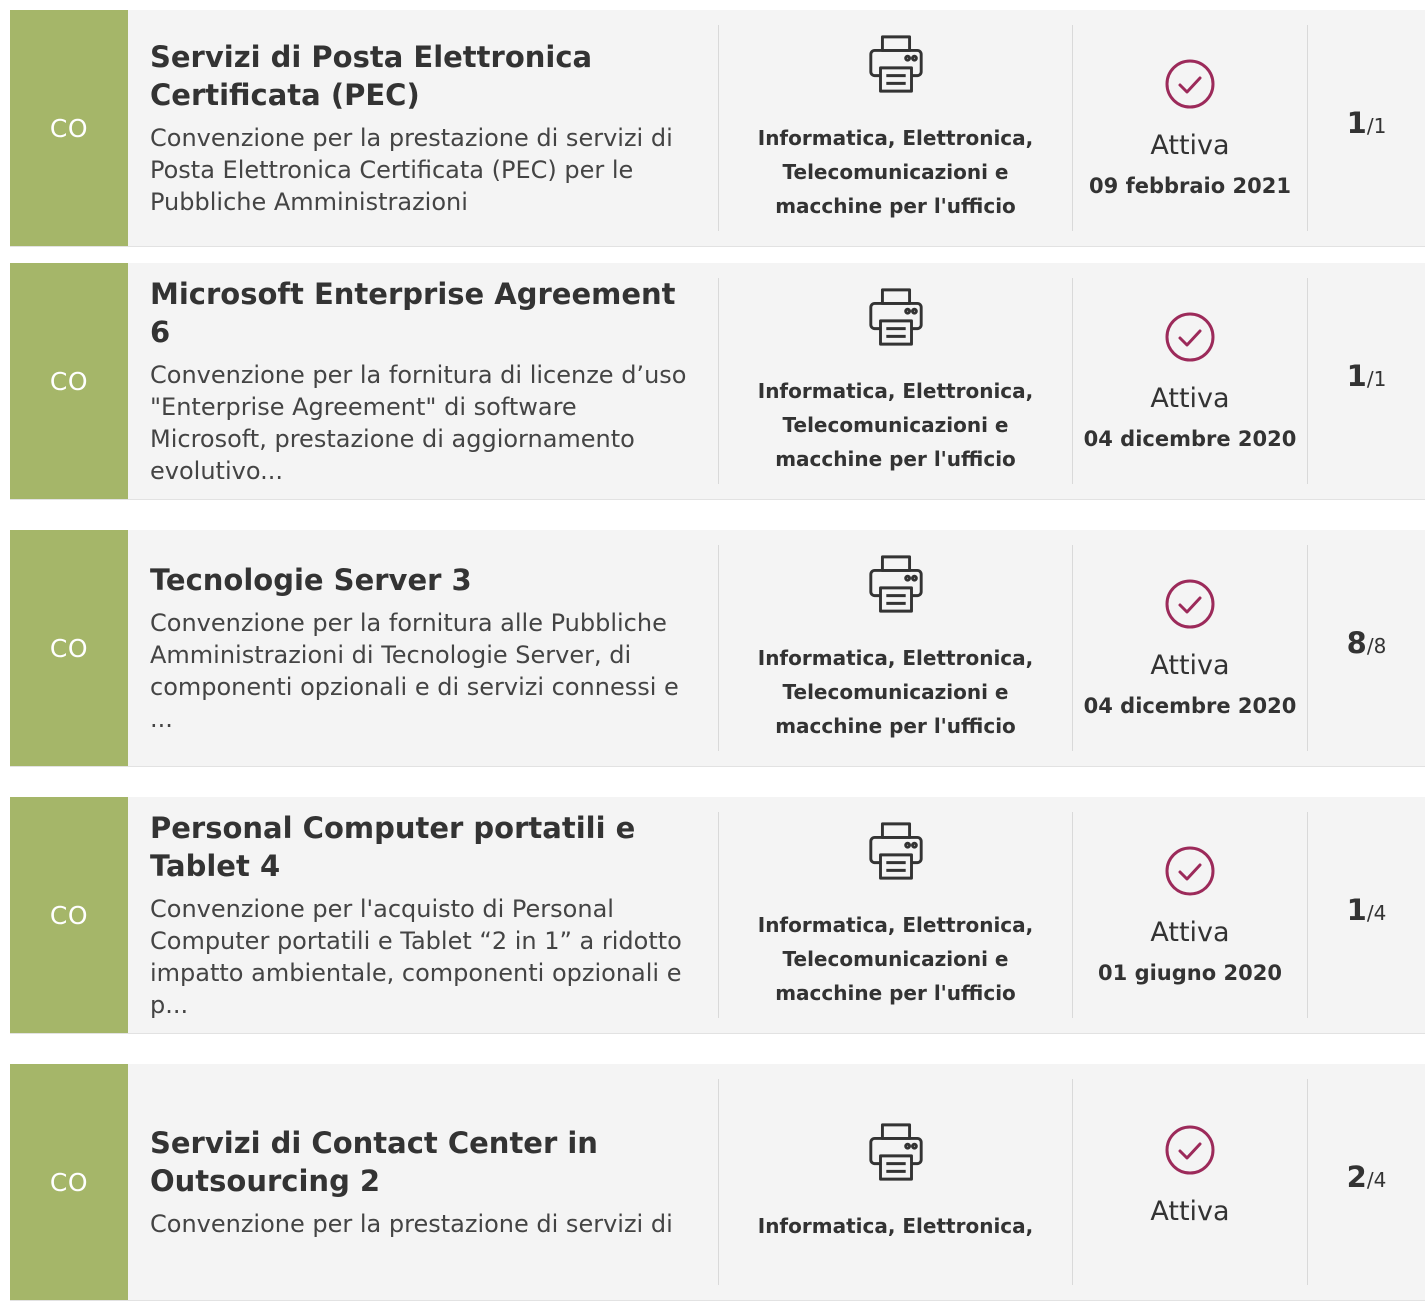  What do you see at coordinates (1190, 973) in the screenshot?
I see `activation-date: 01 giugno 2020` at bounding box center [1190, 973].